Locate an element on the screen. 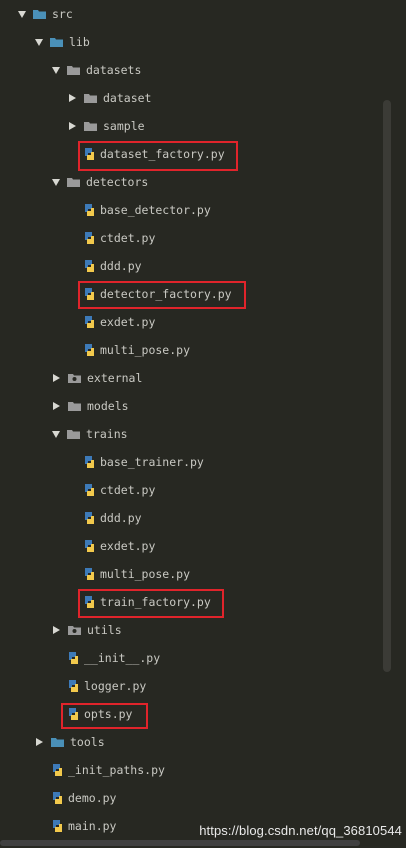  tree-item-base-trainer: base_trainer.py is located at coordinates (144, 462).